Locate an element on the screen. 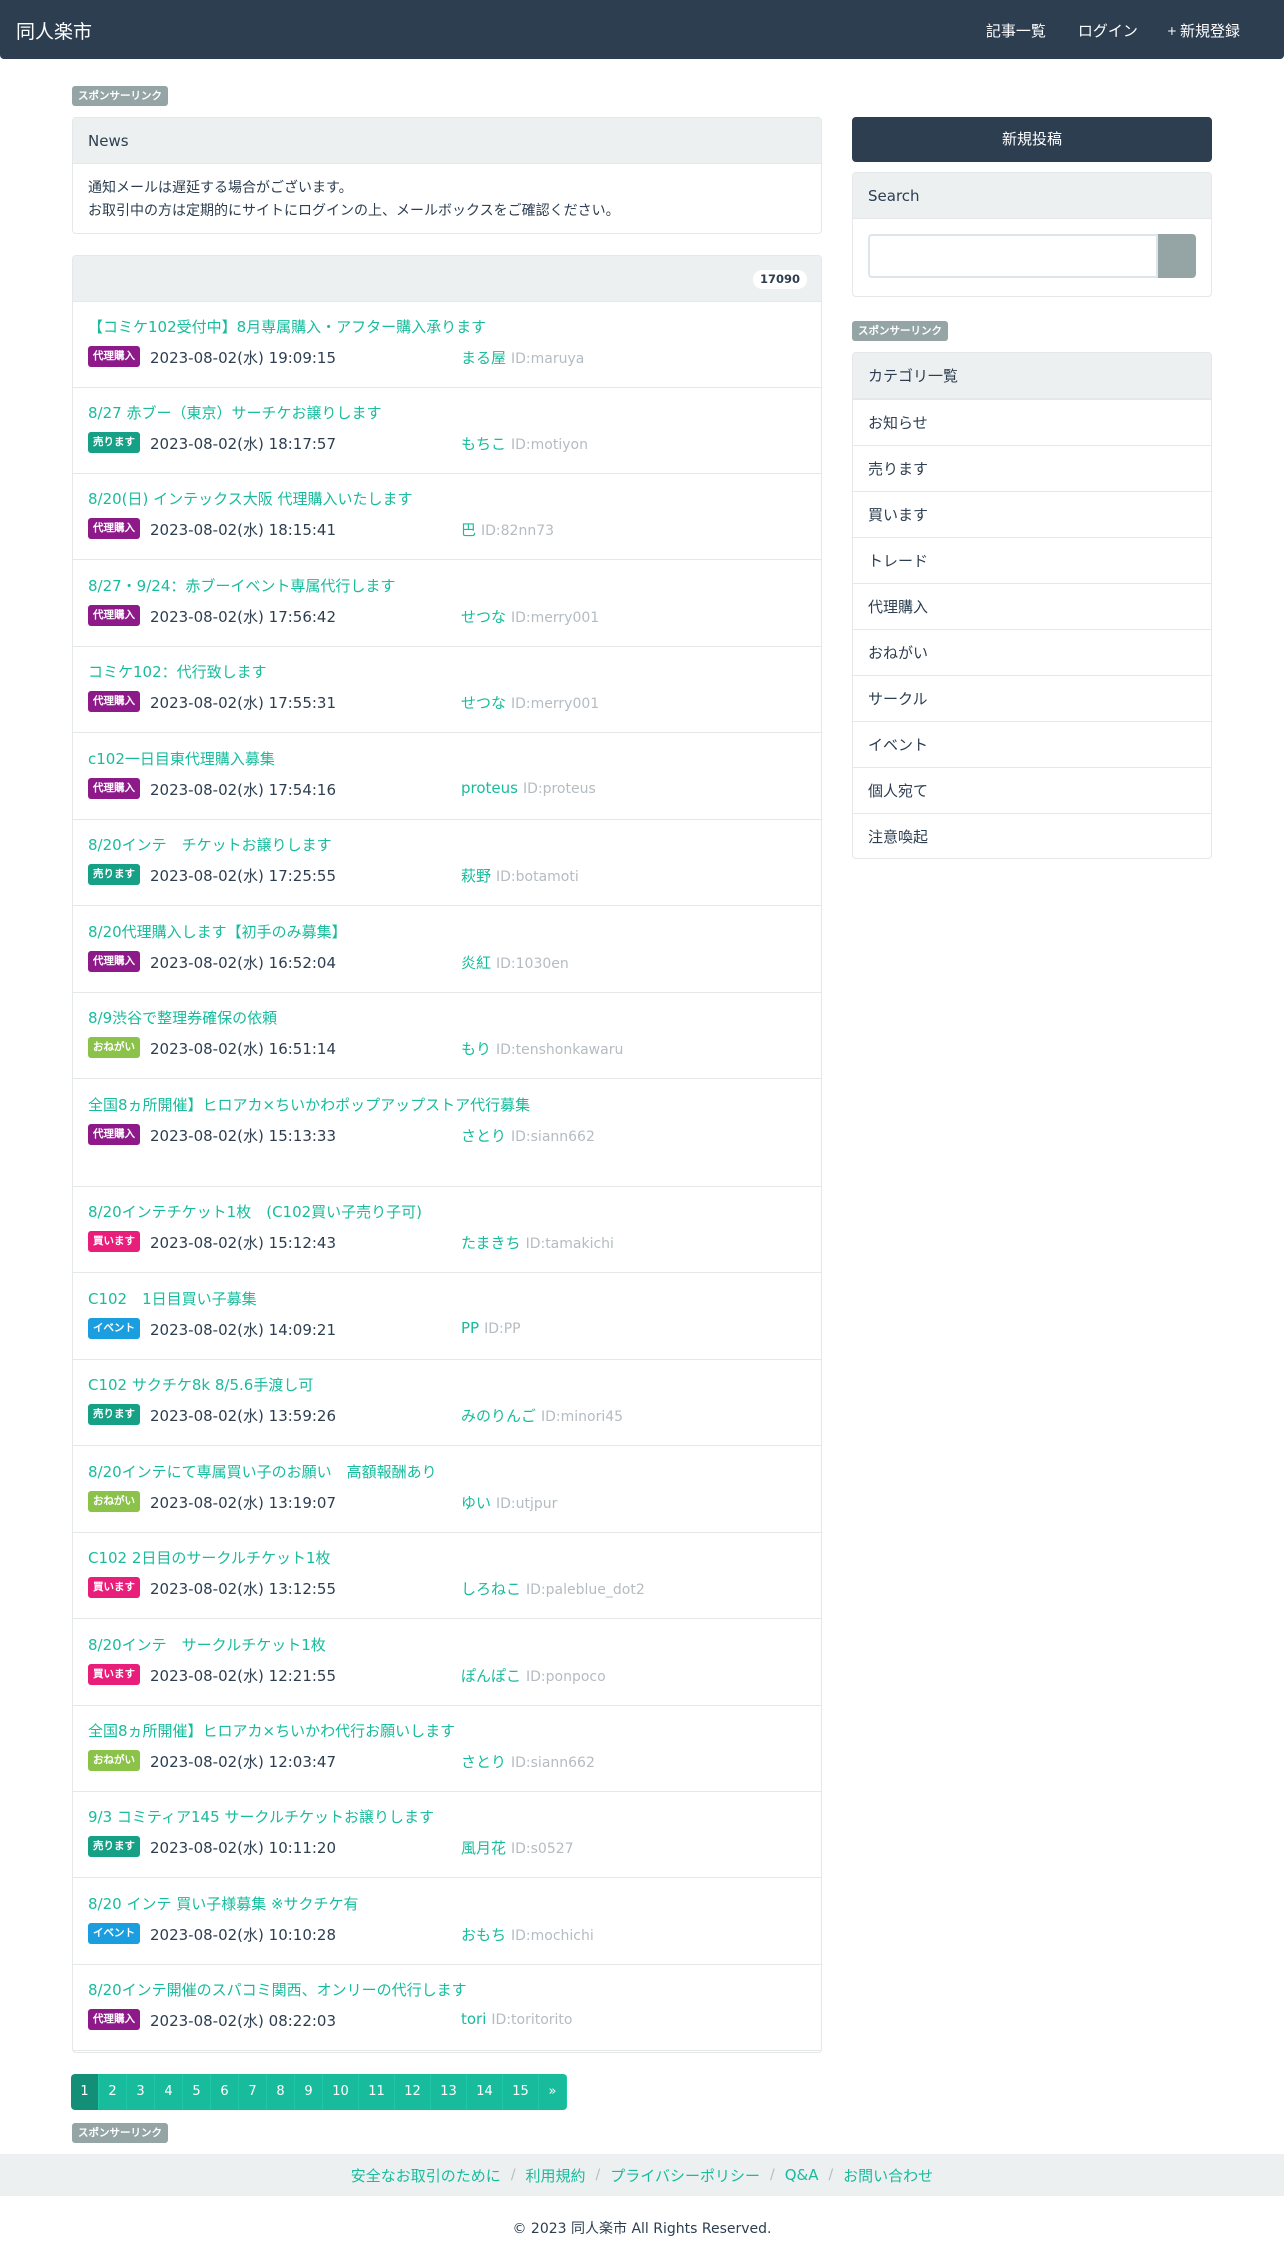  new-post-button: 新規投稿 is located at coordinates (1032, 139).